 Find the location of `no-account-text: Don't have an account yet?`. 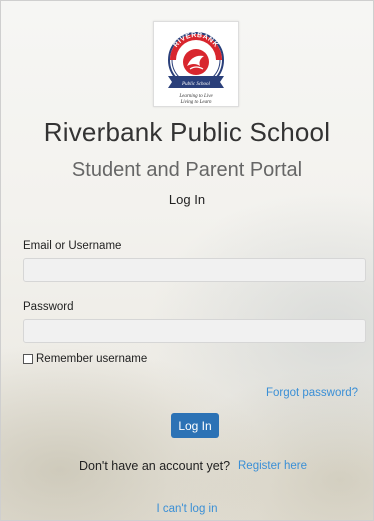

no-account-text: Don't have an account yet? is located at coordinates (155, 466).